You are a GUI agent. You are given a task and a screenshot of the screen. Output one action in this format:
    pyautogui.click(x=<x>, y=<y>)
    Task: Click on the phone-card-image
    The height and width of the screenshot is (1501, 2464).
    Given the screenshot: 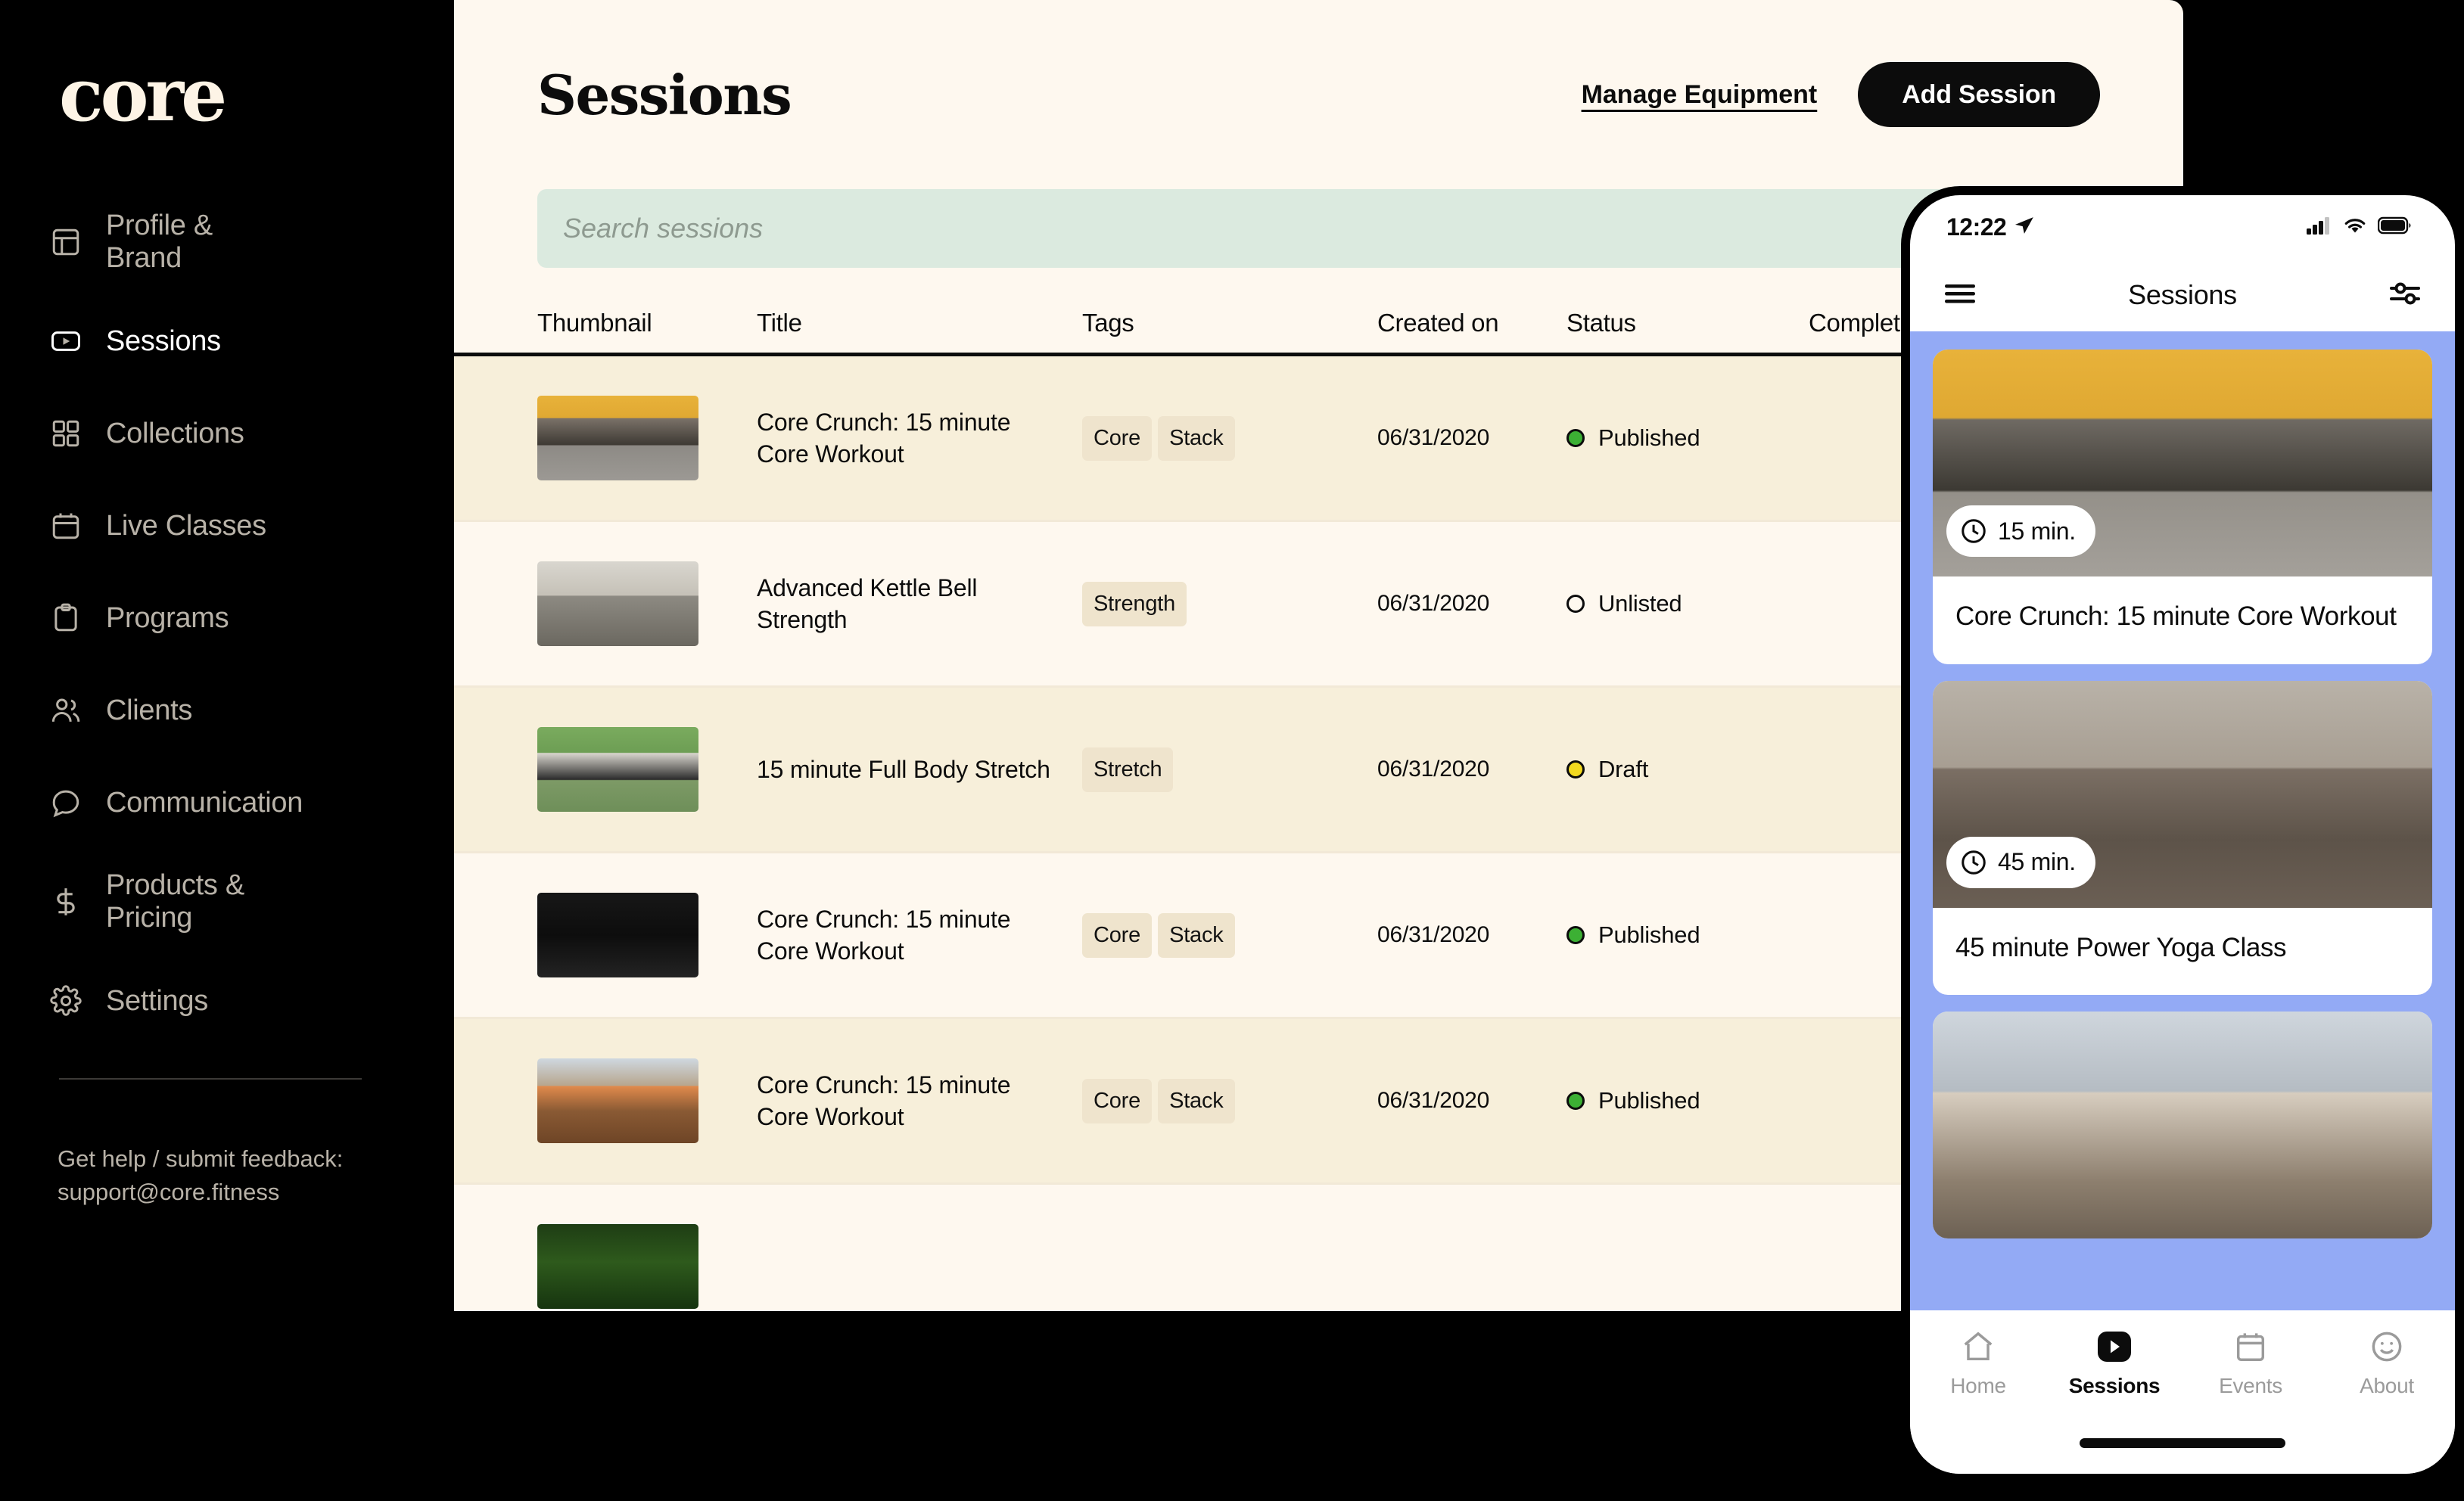 What is the action you would take?
    pyautogui.click(x=2182, y=1125)
    